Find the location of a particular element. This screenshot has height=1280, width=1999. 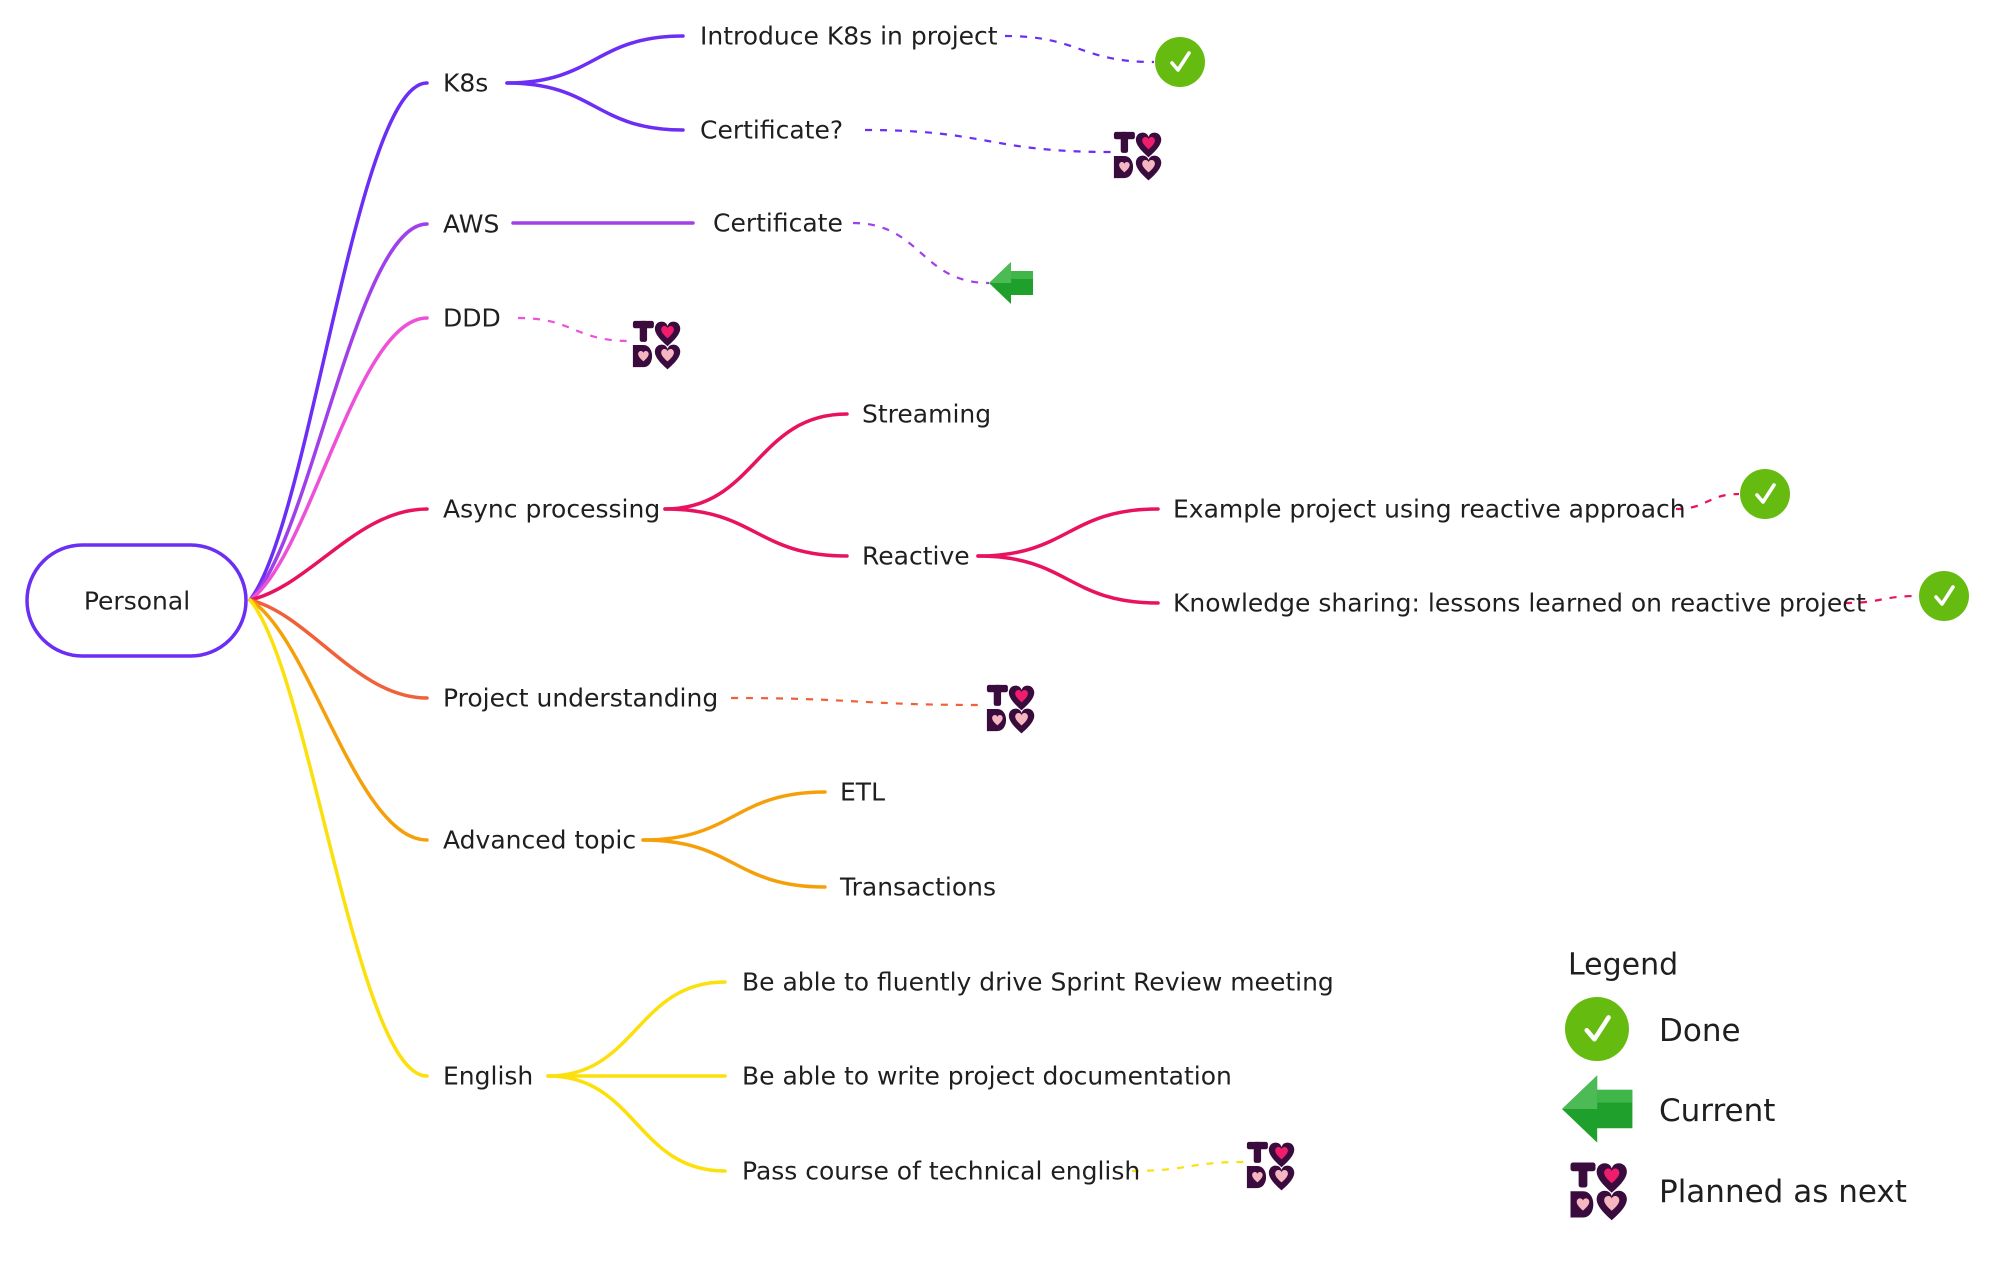

node-label: Be able to write project documentation is located at coordinates (987, 1076).